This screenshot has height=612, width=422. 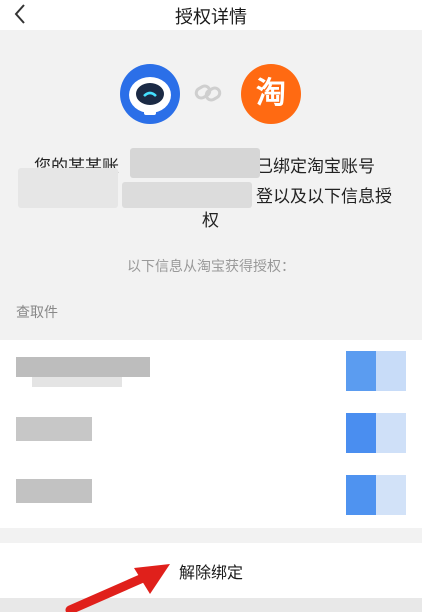 What do you see at coordinates (37, 313) in the screenshot?
I see `permissions-title: 查取件` at bounding box center [37, 313].